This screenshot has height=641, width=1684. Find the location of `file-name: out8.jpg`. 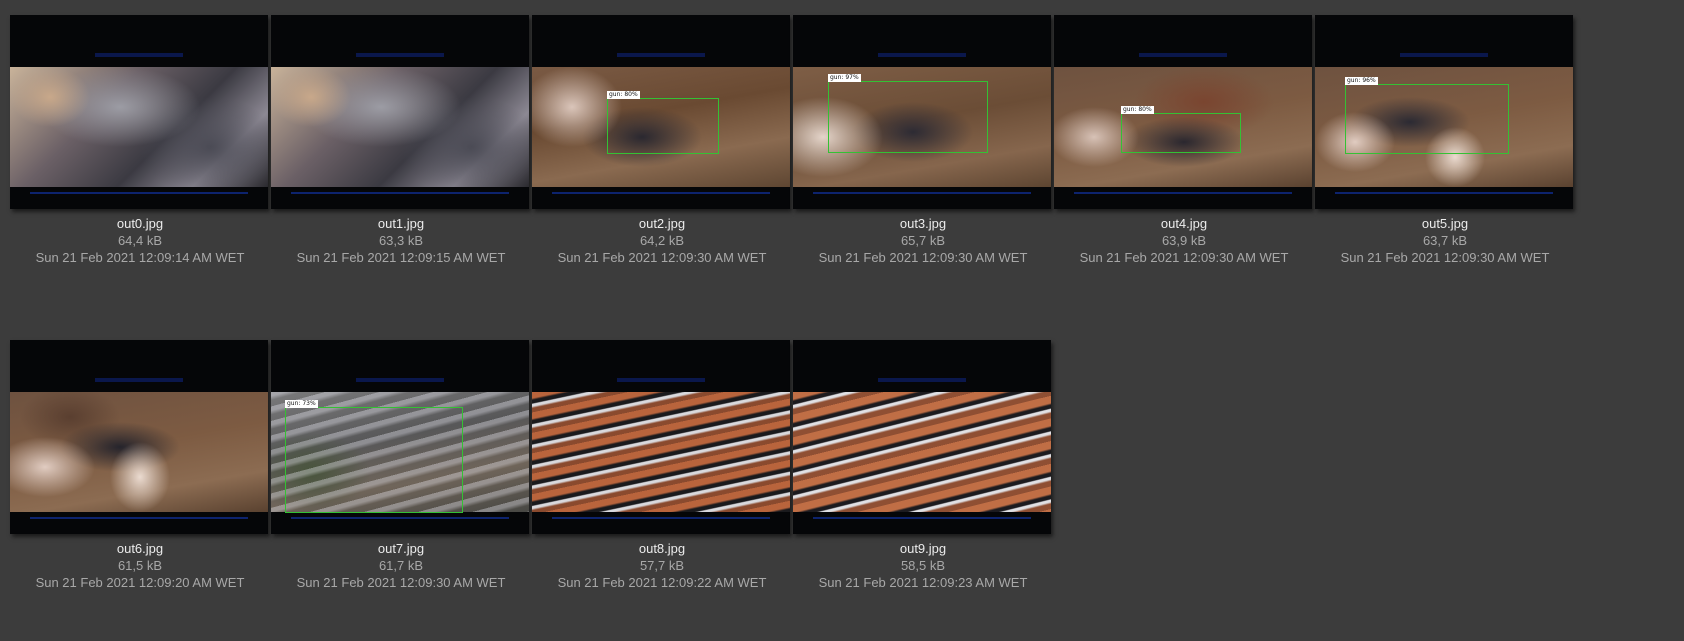

file-name: out8.jpg is located at coordinates (662, 548).